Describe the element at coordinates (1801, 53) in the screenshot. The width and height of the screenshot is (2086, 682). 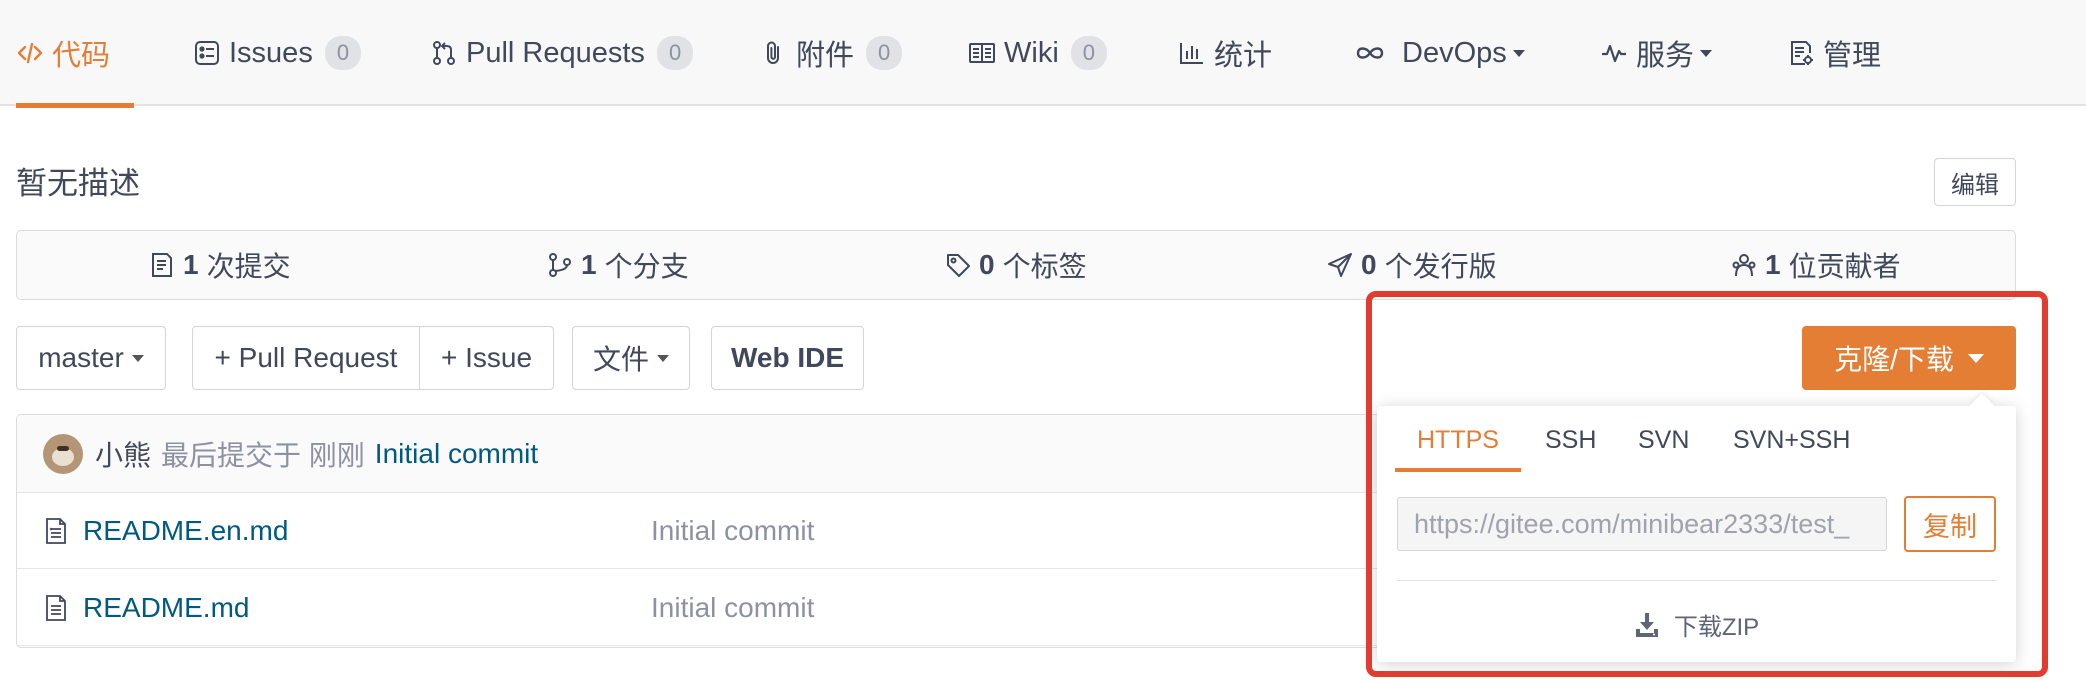
I see `settings-doc-icon` at that location.